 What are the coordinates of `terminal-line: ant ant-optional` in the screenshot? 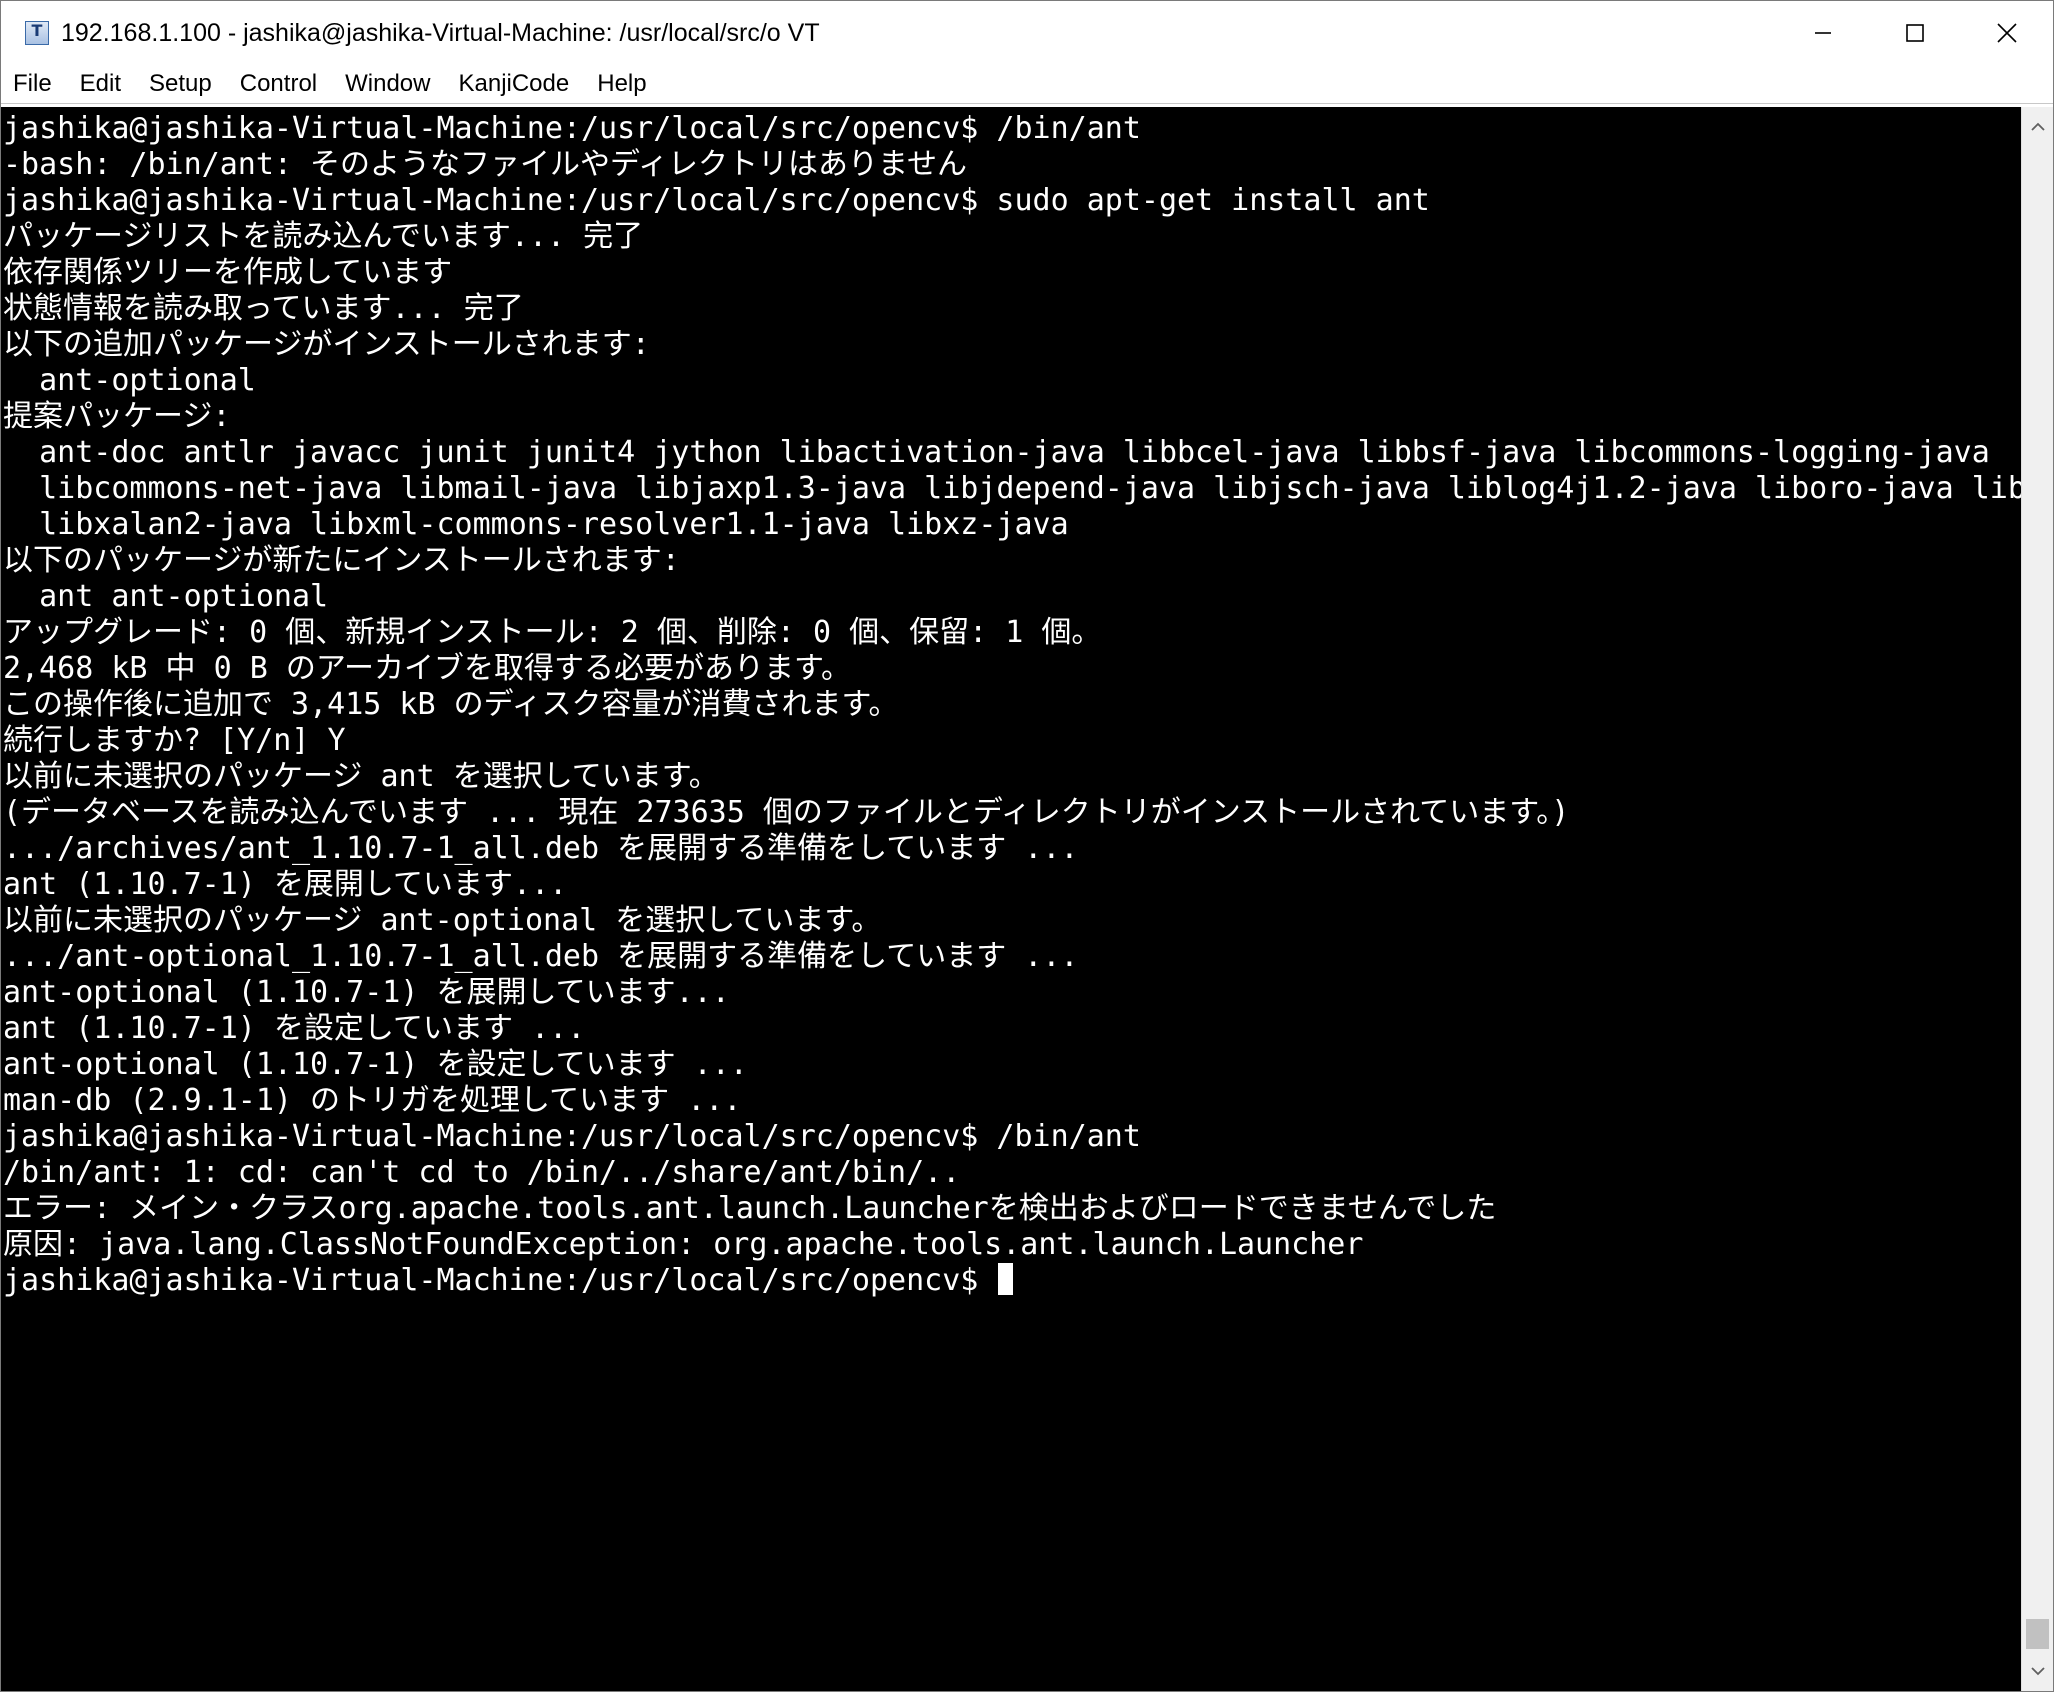 It's located at (166, 596).